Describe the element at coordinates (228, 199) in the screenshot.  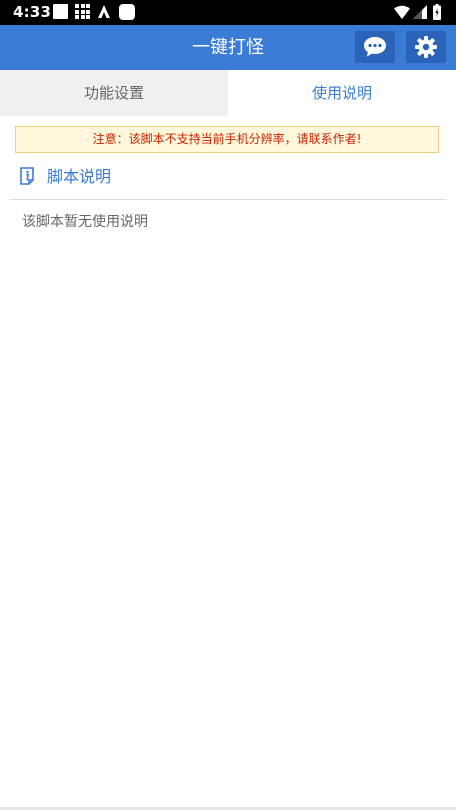
I see `section-divider` at that location.